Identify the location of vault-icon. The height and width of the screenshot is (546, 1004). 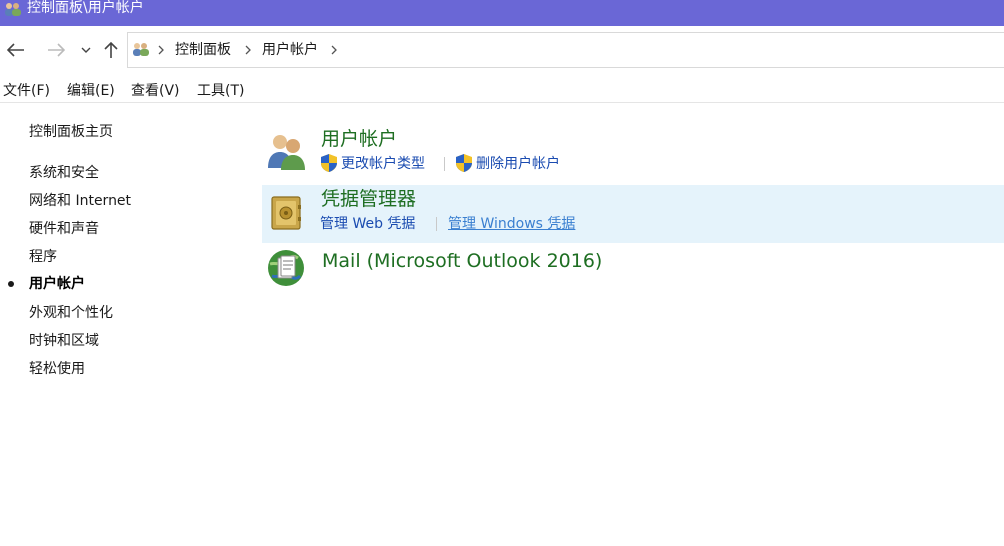
(286, 215).